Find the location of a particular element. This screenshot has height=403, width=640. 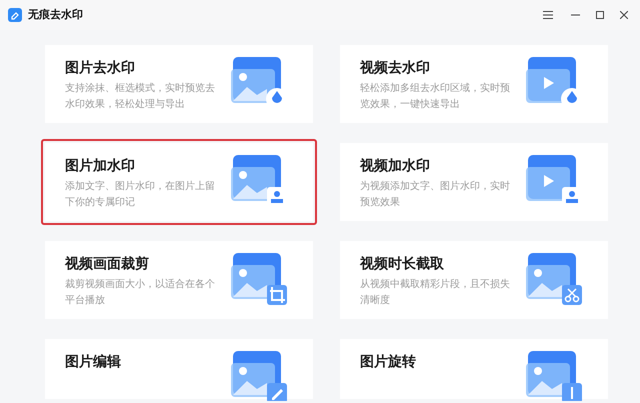

card-description: 为视频添加文字、图片水印，实时预览效果 is located at coordinates (435, 195).